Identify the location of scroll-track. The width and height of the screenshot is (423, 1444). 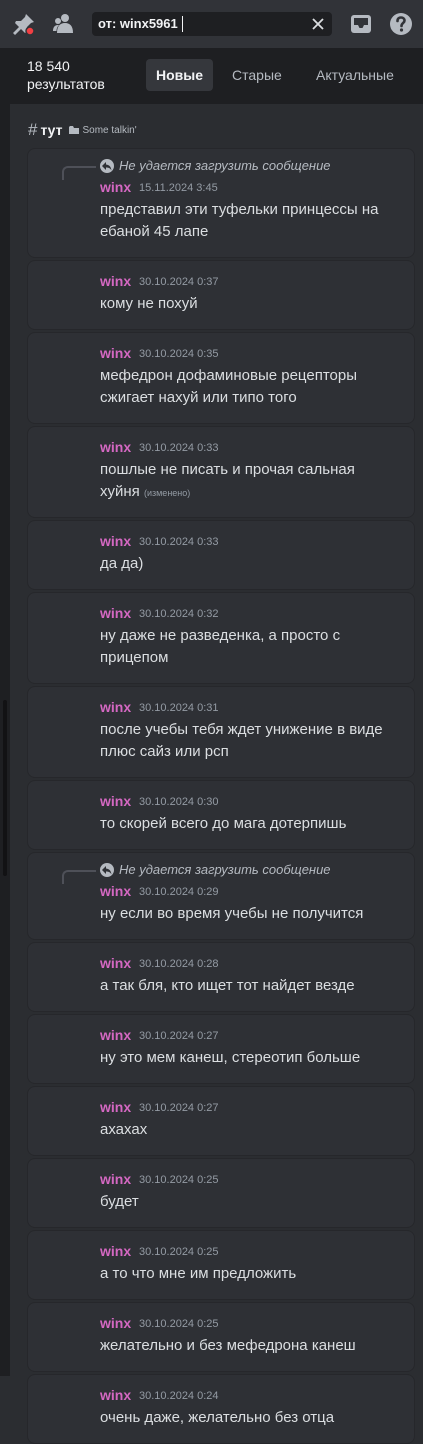
(5, 712).